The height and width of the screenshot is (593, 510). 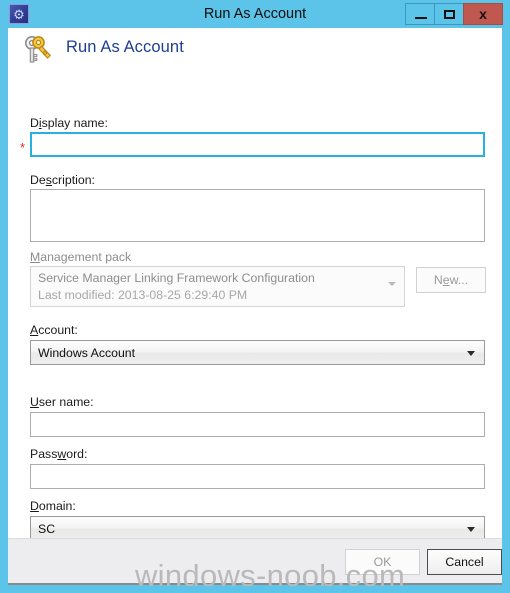 What do you see at coordinates (54, 330) in the screenshot?
I see `account-label: Account:` at bounding box center [54, 330].